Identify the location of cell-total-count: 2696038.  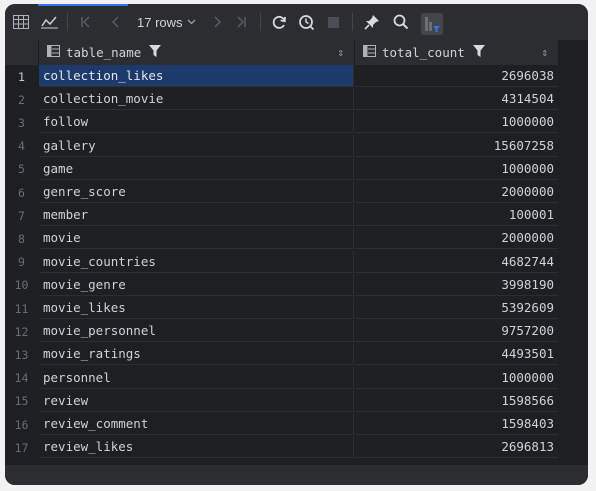
(456, 76).